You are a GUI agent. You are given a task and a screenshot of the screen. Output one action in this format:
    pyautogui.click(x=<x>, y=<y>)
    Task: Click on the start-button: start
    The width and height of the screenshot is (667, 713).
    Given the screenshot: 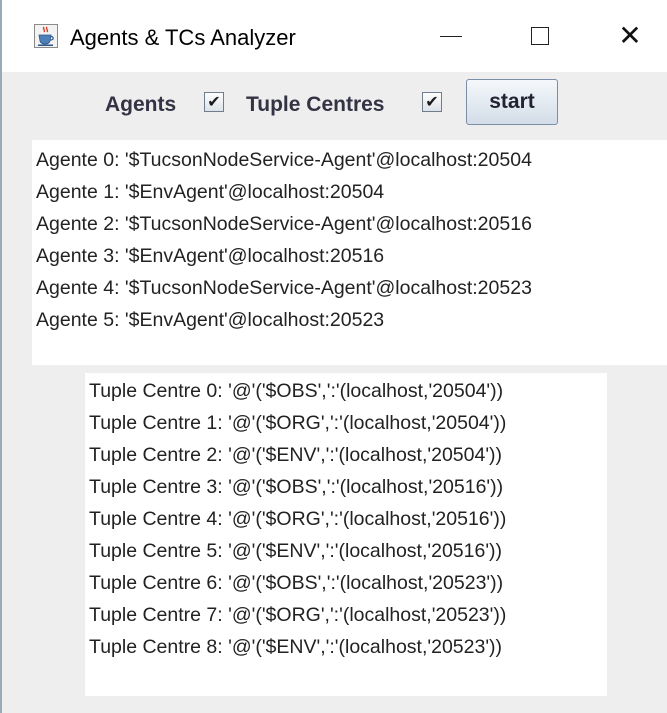 What is the action you would take?
    pyautogui.click(x=512, y=102)
    